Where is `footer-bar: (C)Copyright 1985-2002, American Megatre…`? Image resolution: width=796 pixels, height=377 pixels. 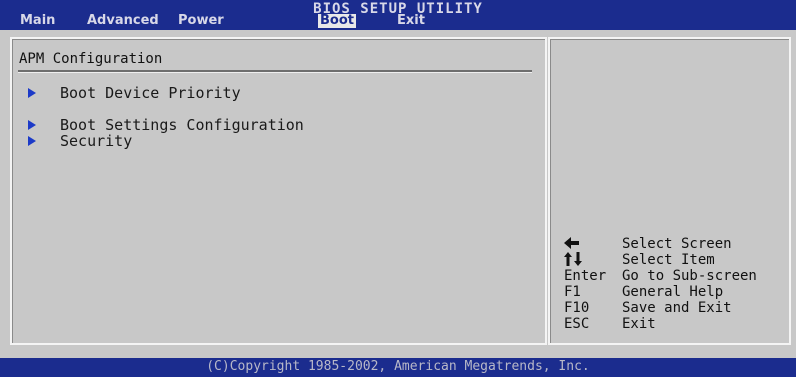
footer-bar: (C)Copyright 1985-2002, American Megatre… is located at coordinates (398, 367).